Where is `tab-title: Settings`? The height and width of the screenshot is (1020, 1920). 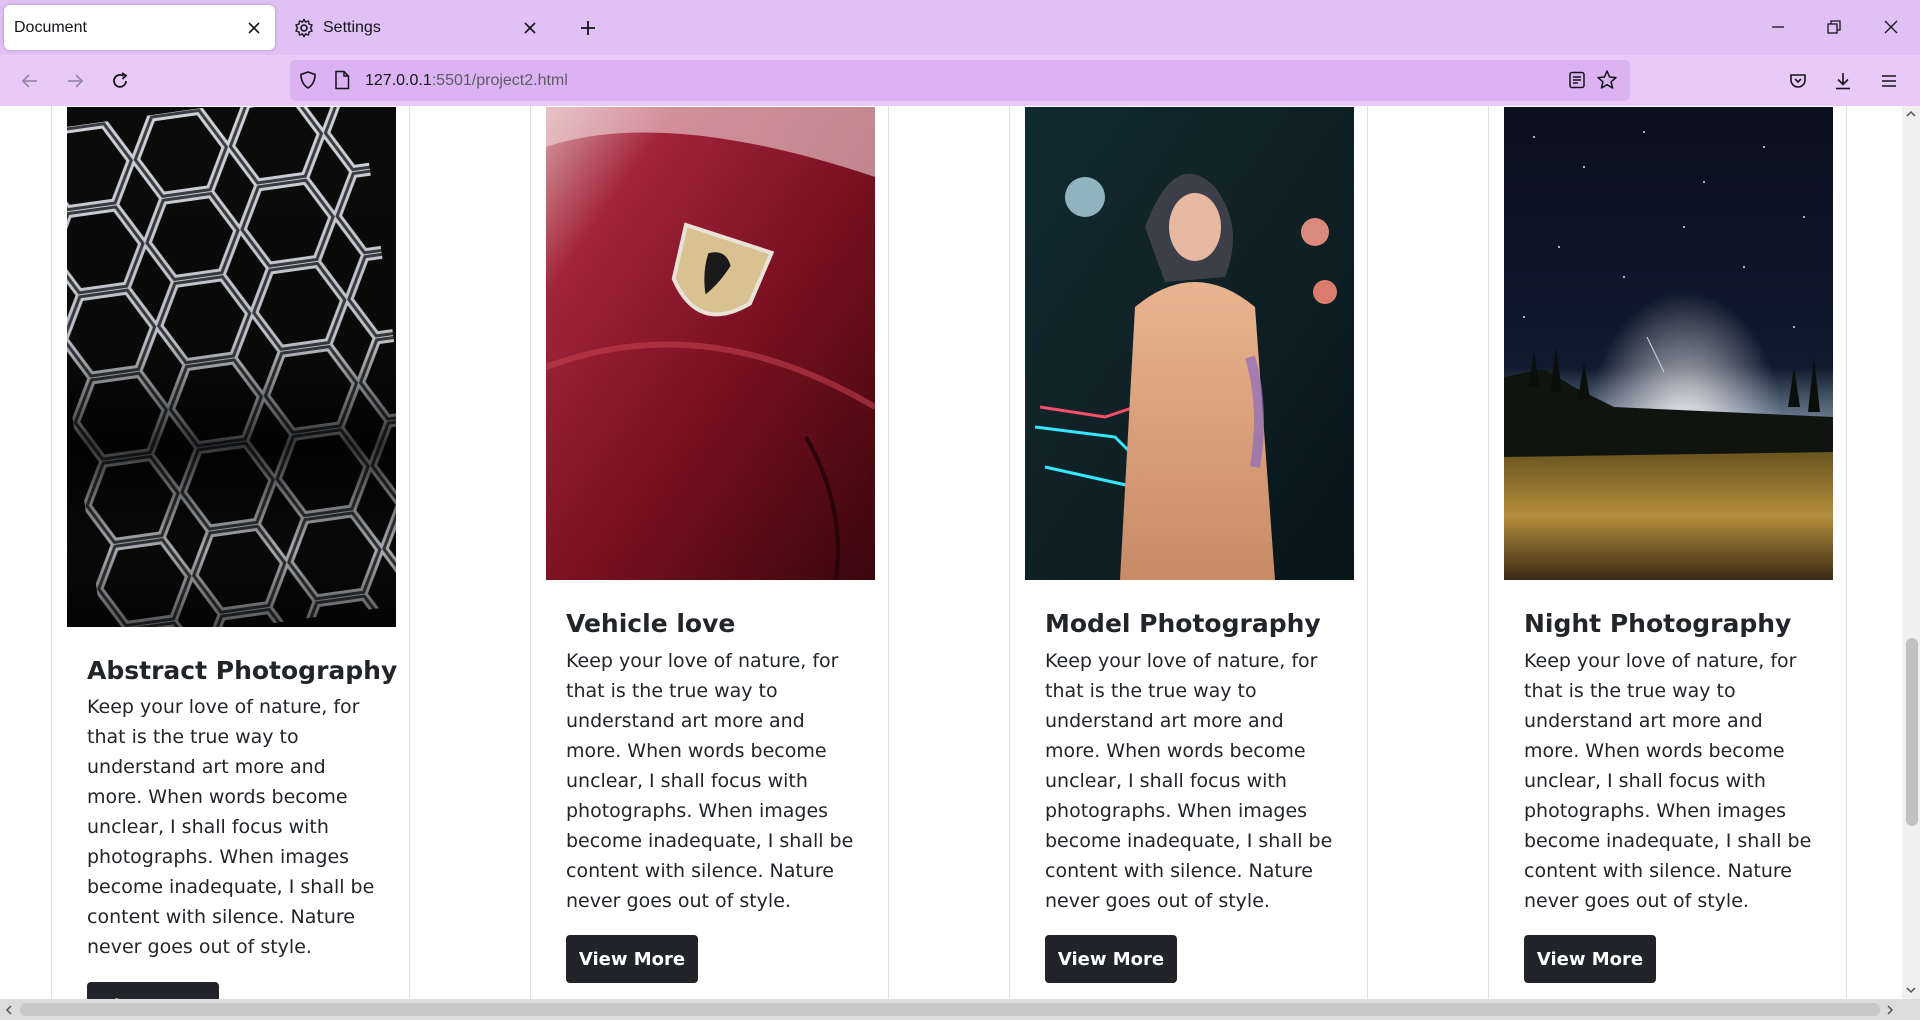 tab-title: Settings is located at coordinates (352, 27).